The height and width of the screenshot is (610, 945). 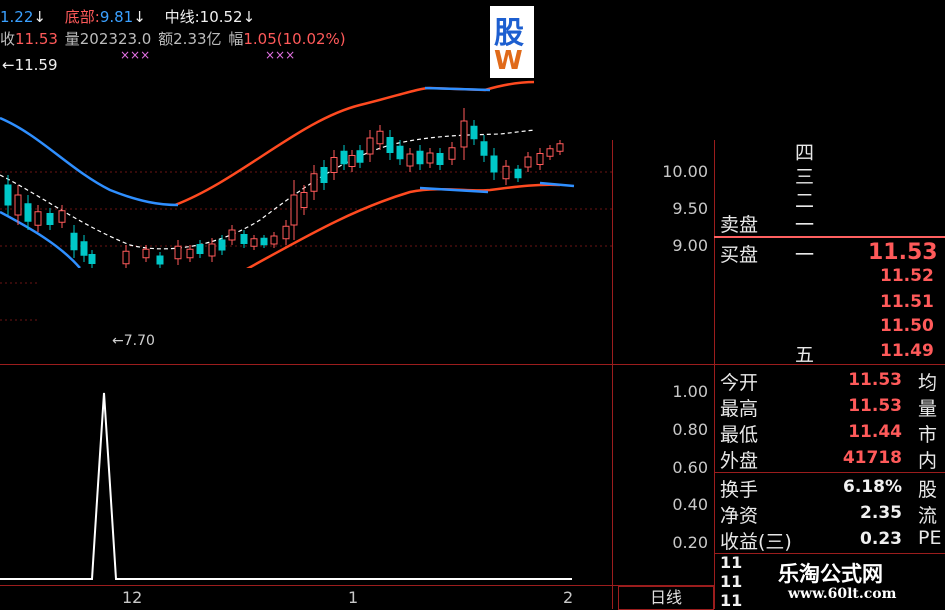 What do you see at coordinates (907, 351) in the screenshot?
I see `buy-price-5: 11.49` at bounding box center [907, 351].